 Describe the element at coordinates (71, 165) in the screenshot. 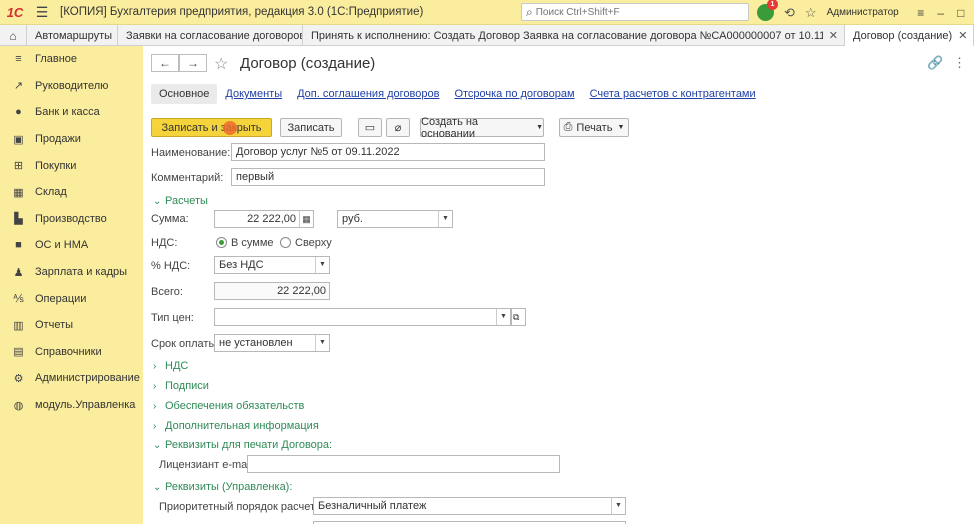

I see `sidebar-item-purchases: ⊞ Покупки` at that location.